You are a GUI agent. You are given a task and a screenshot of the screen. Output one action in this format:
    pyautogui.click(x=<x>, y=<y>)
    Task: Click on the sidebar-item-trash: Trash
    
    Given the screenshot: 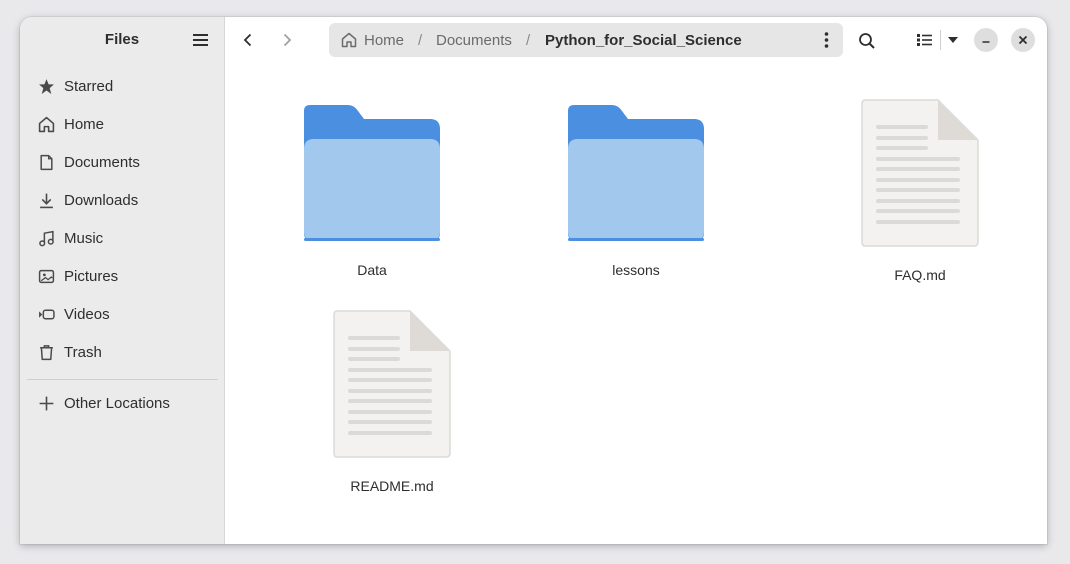 What is the action you would take?
    pyautogui.click(x=122, y=352)
    